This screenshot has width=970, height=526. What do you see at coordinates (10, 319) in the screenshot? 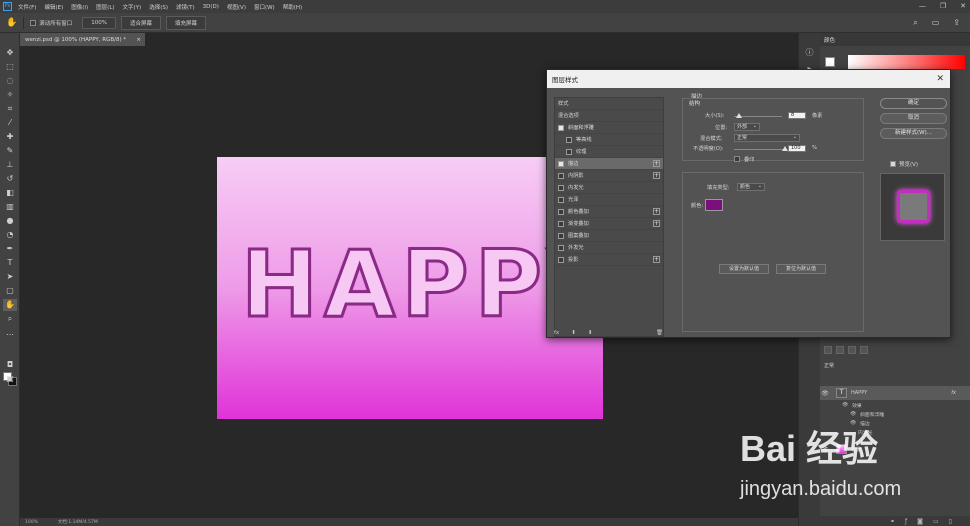
I see `zoom-tool-icon: ⌕` at bounding box center [10, 319].